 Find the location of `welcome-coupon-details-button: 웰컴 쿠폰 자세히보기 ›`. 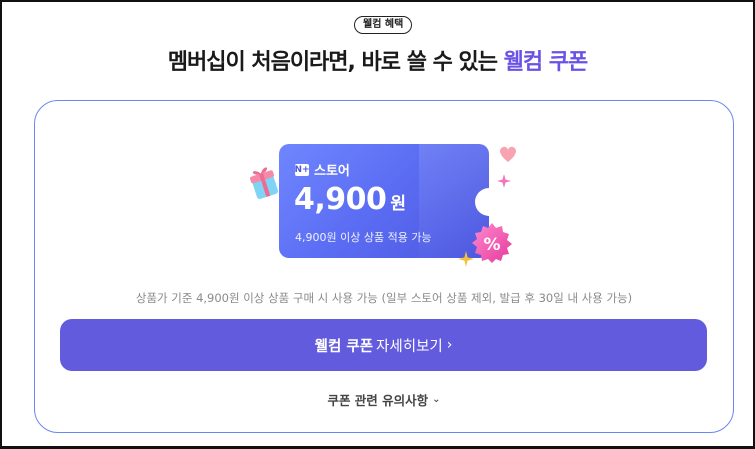

welcome-coupon-details-button: 웰컴 쿠폰 자세히보기 › is located at coordinates (383, 345).